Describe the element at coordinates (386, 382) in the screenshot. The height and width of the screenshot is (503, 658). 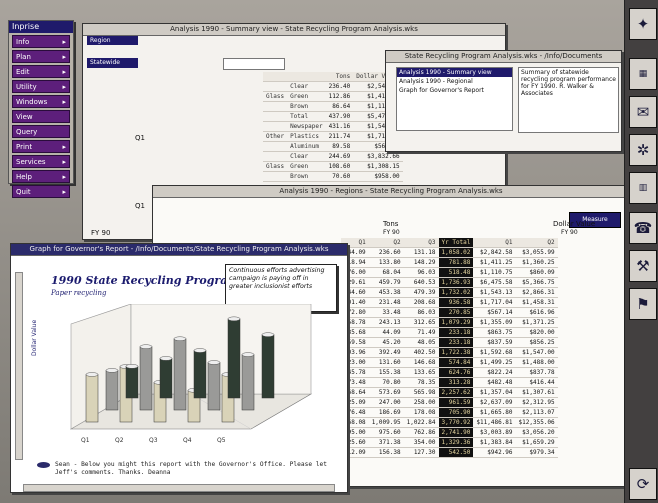
I see `data-cell: 70.80` at that location.